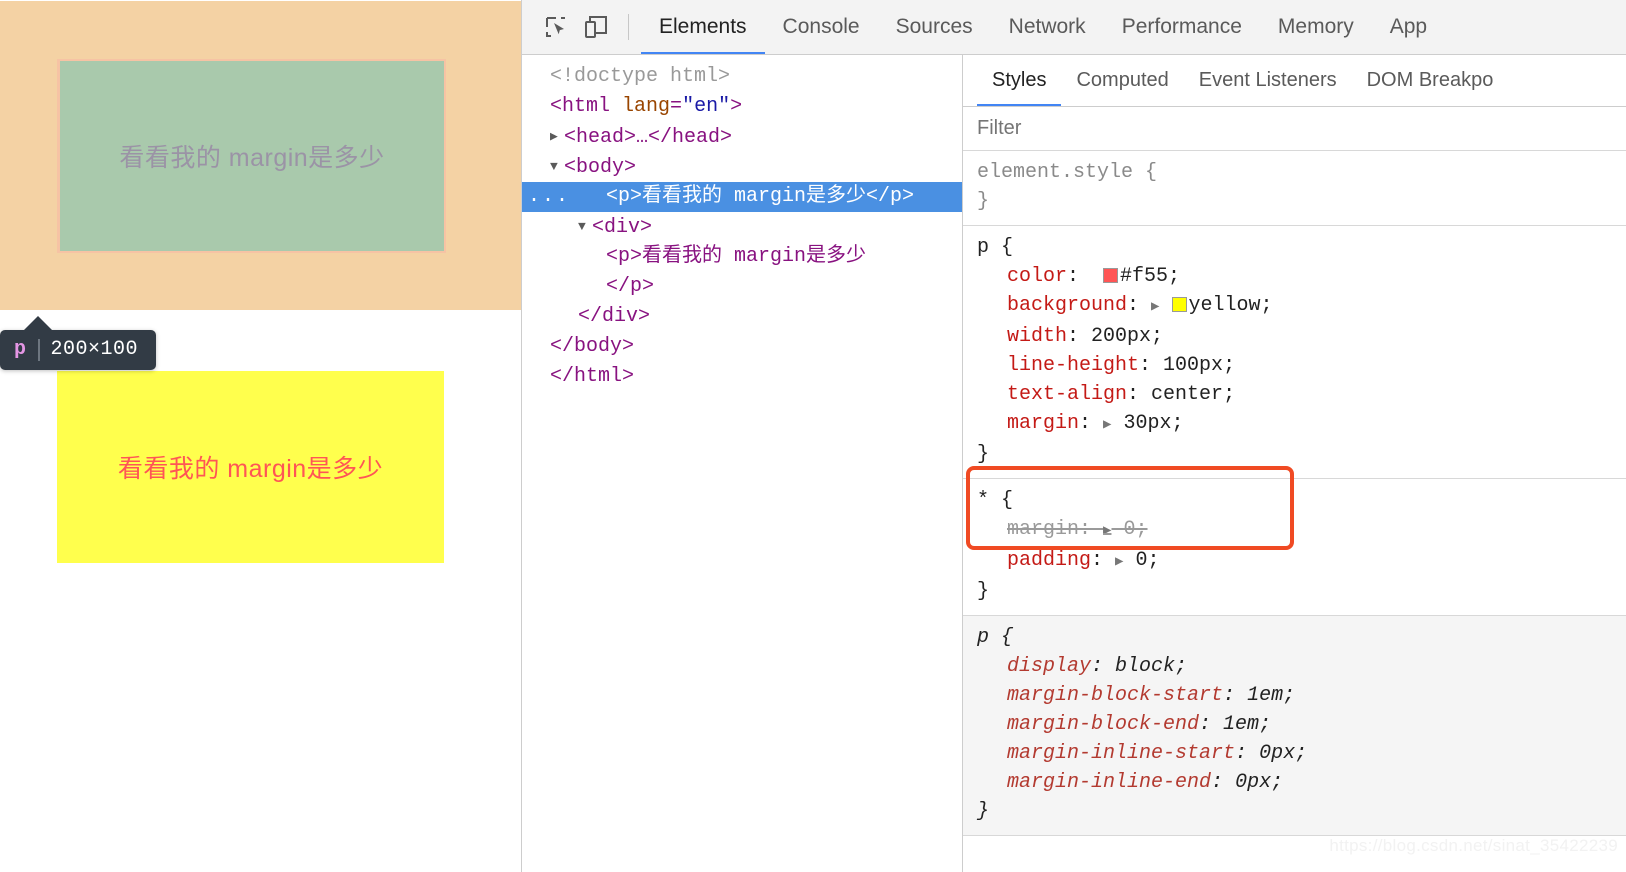  What do you see at coordinates (1301, 336) in the screenshot?
I see `css-declaration-width: width: 200px;` at bounding box center [1301, 336].